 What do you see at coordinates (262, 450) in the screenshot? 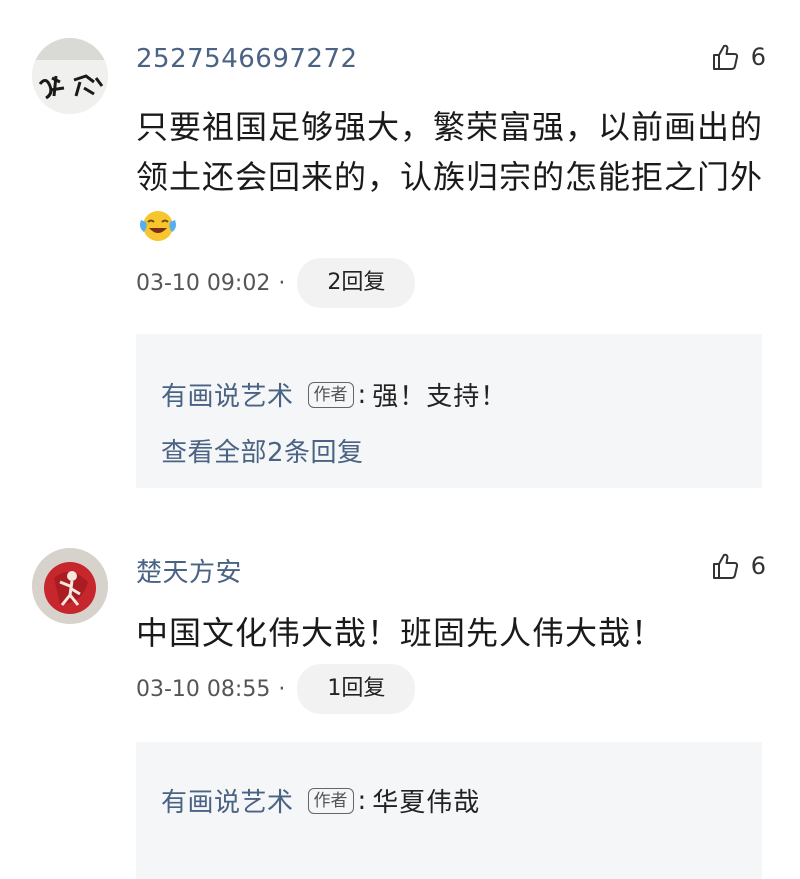
I see `view-all-replies-link: 查看全部2条回复` at bounding box center [262, 450].